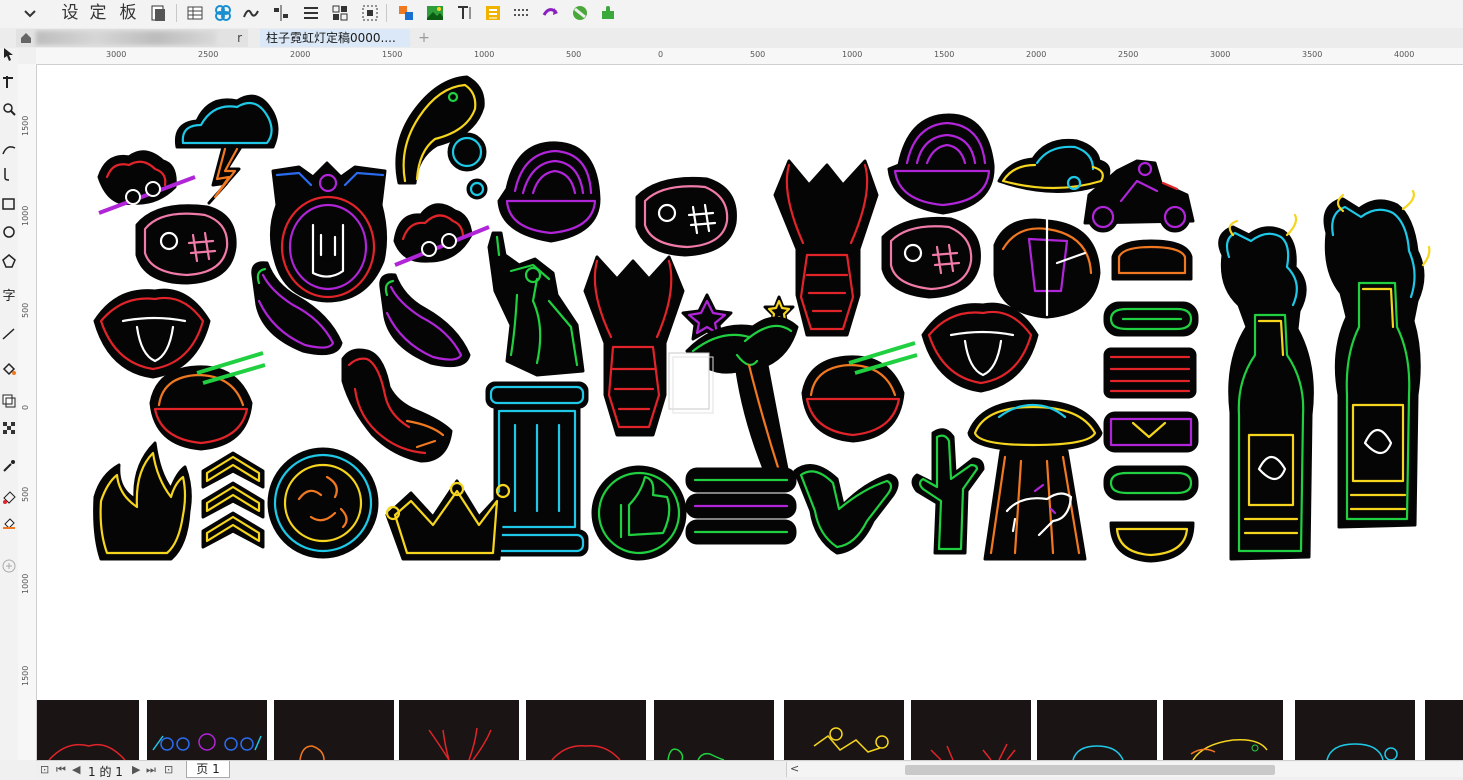 This screenshot has width=1463, height=780. What do you see at coordinates (223, 13) in the screenshot?
I see `symbol-icon` at bounding box center [223, 13].